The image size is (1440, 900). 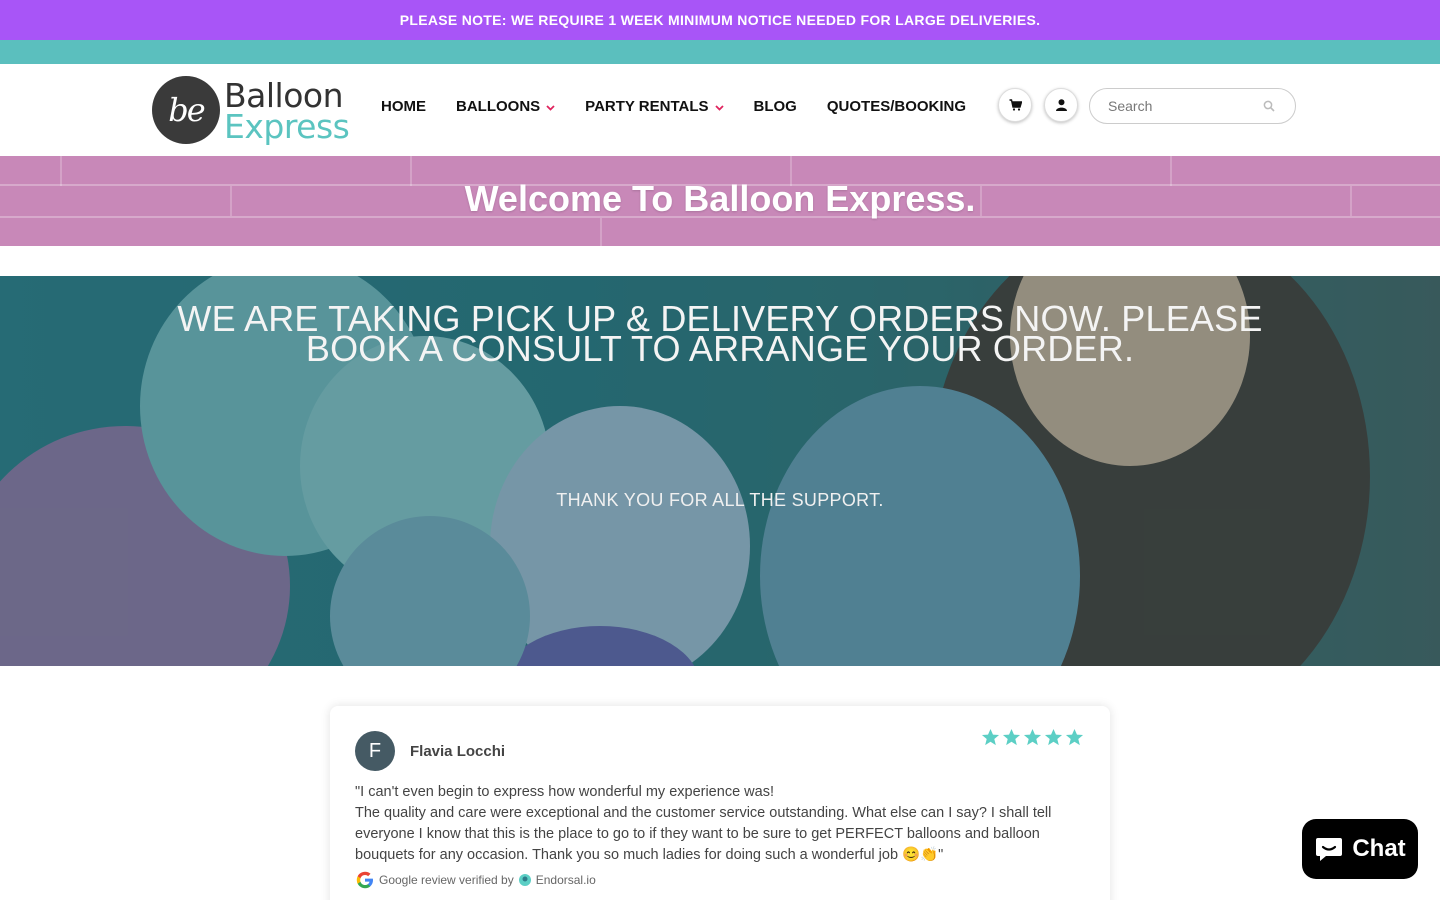 I want to click on verified-brand: Endorsal.io, so click(x=566, y=880).